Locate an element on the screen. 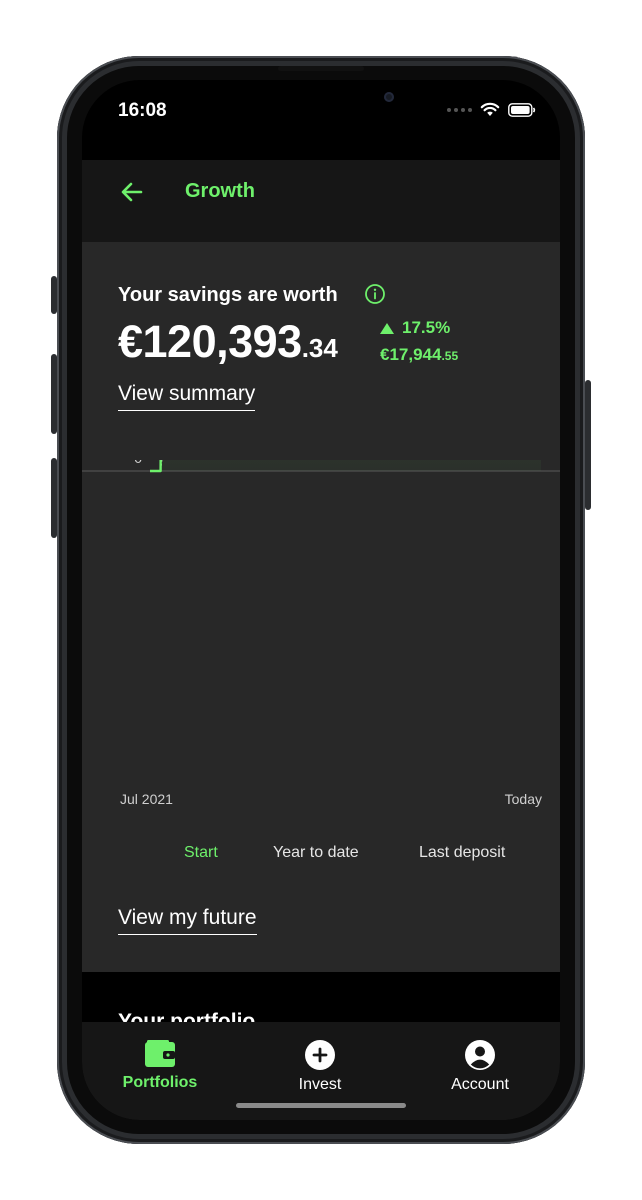  arrow-left-icon is located at coordinates (132, 192).